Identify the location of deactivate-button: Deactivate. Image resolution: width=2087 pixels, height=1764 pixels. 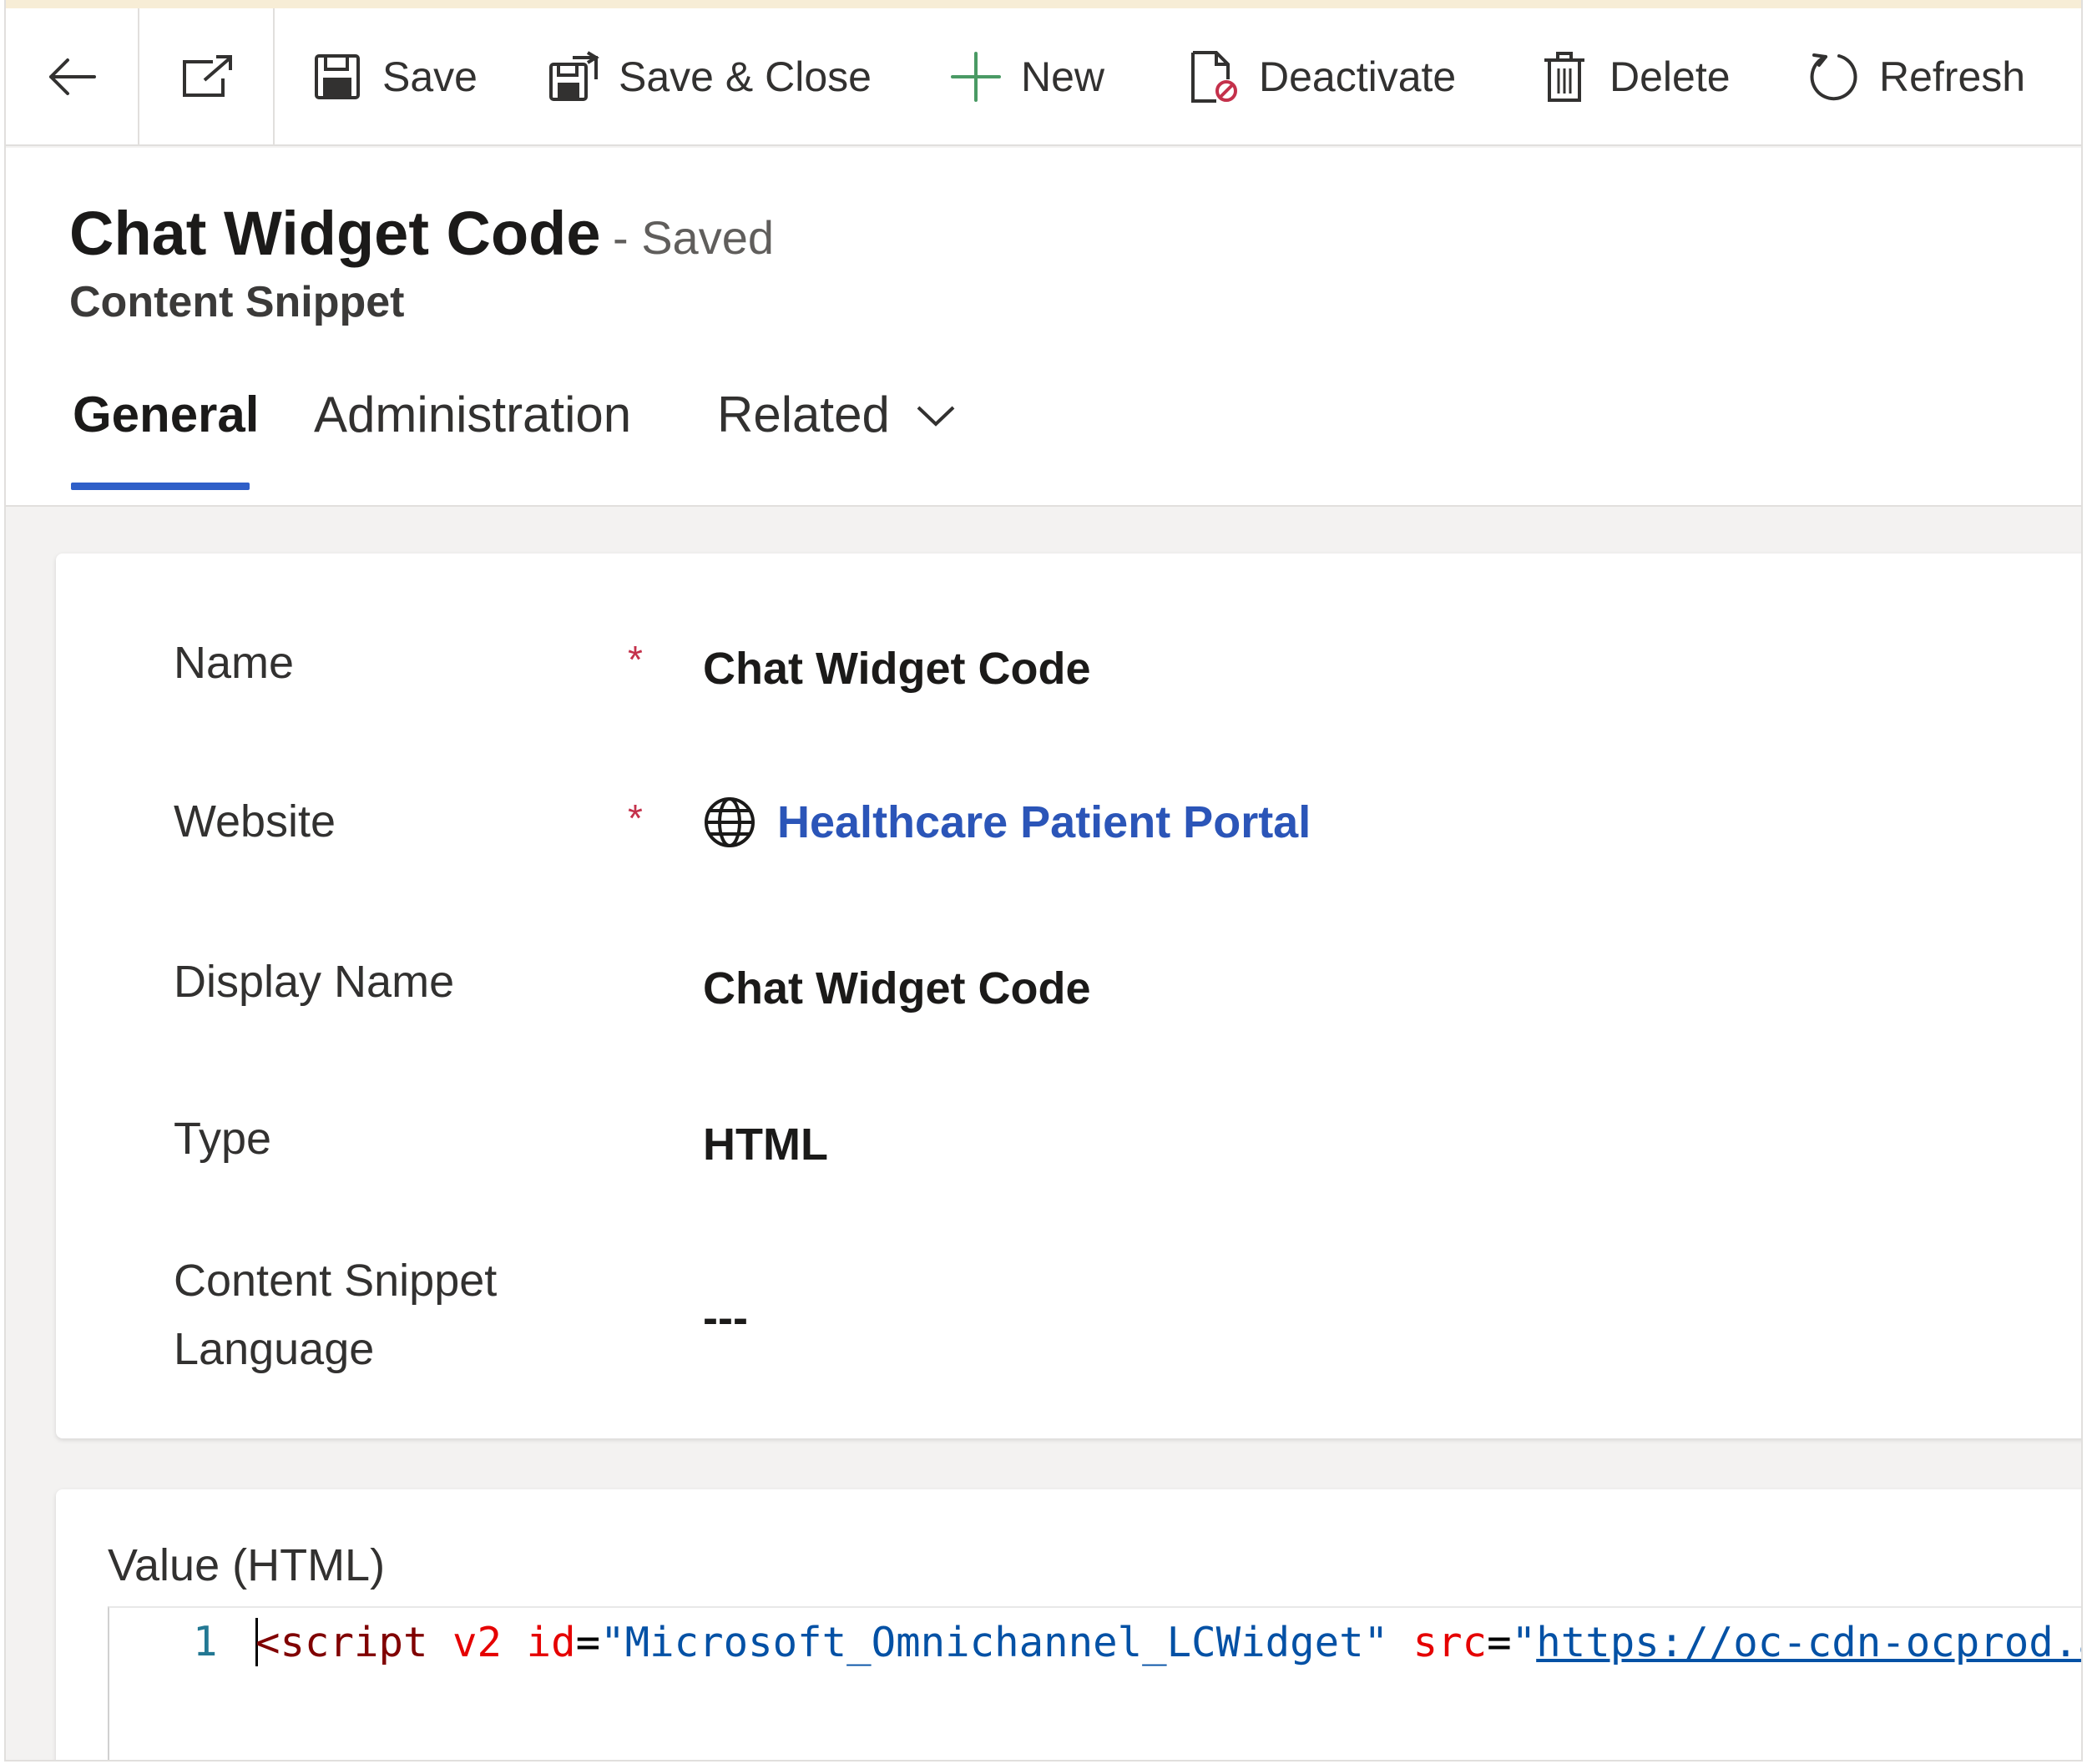
(1321, 76).